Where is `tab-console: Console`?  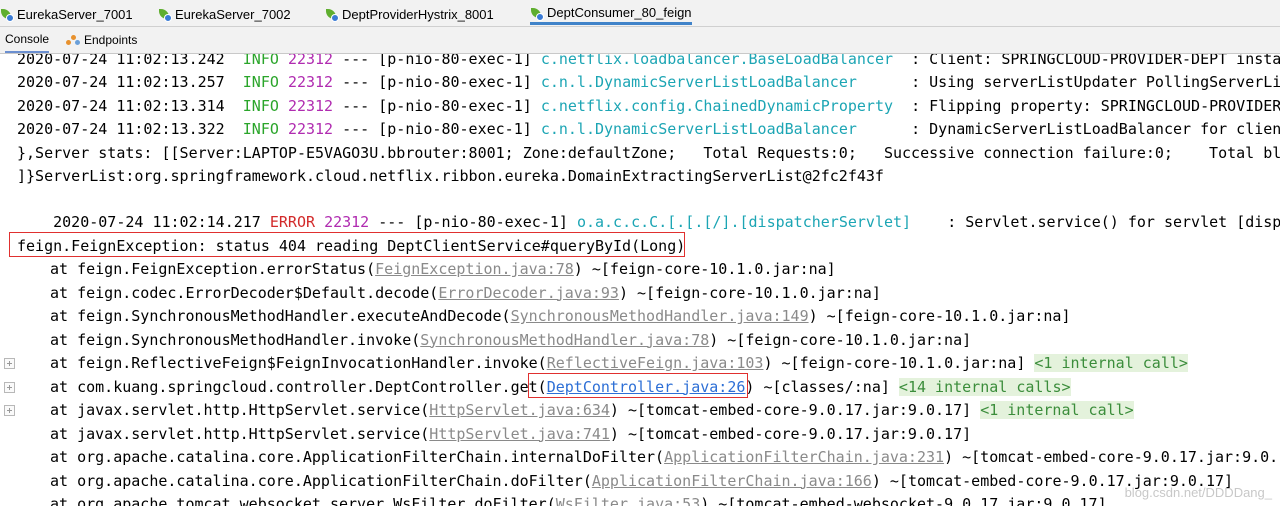
tab-console: Console is located at coordinates (27, 40).